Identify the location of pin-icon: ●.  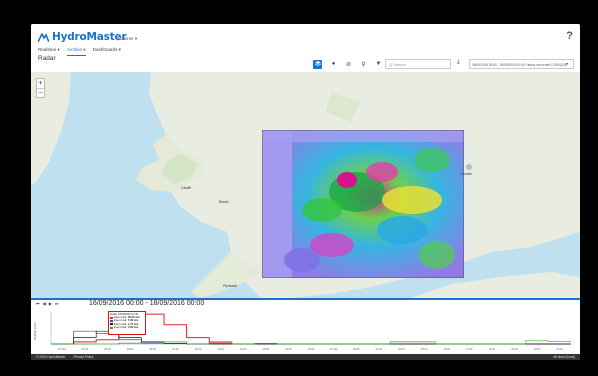
(333, 64).